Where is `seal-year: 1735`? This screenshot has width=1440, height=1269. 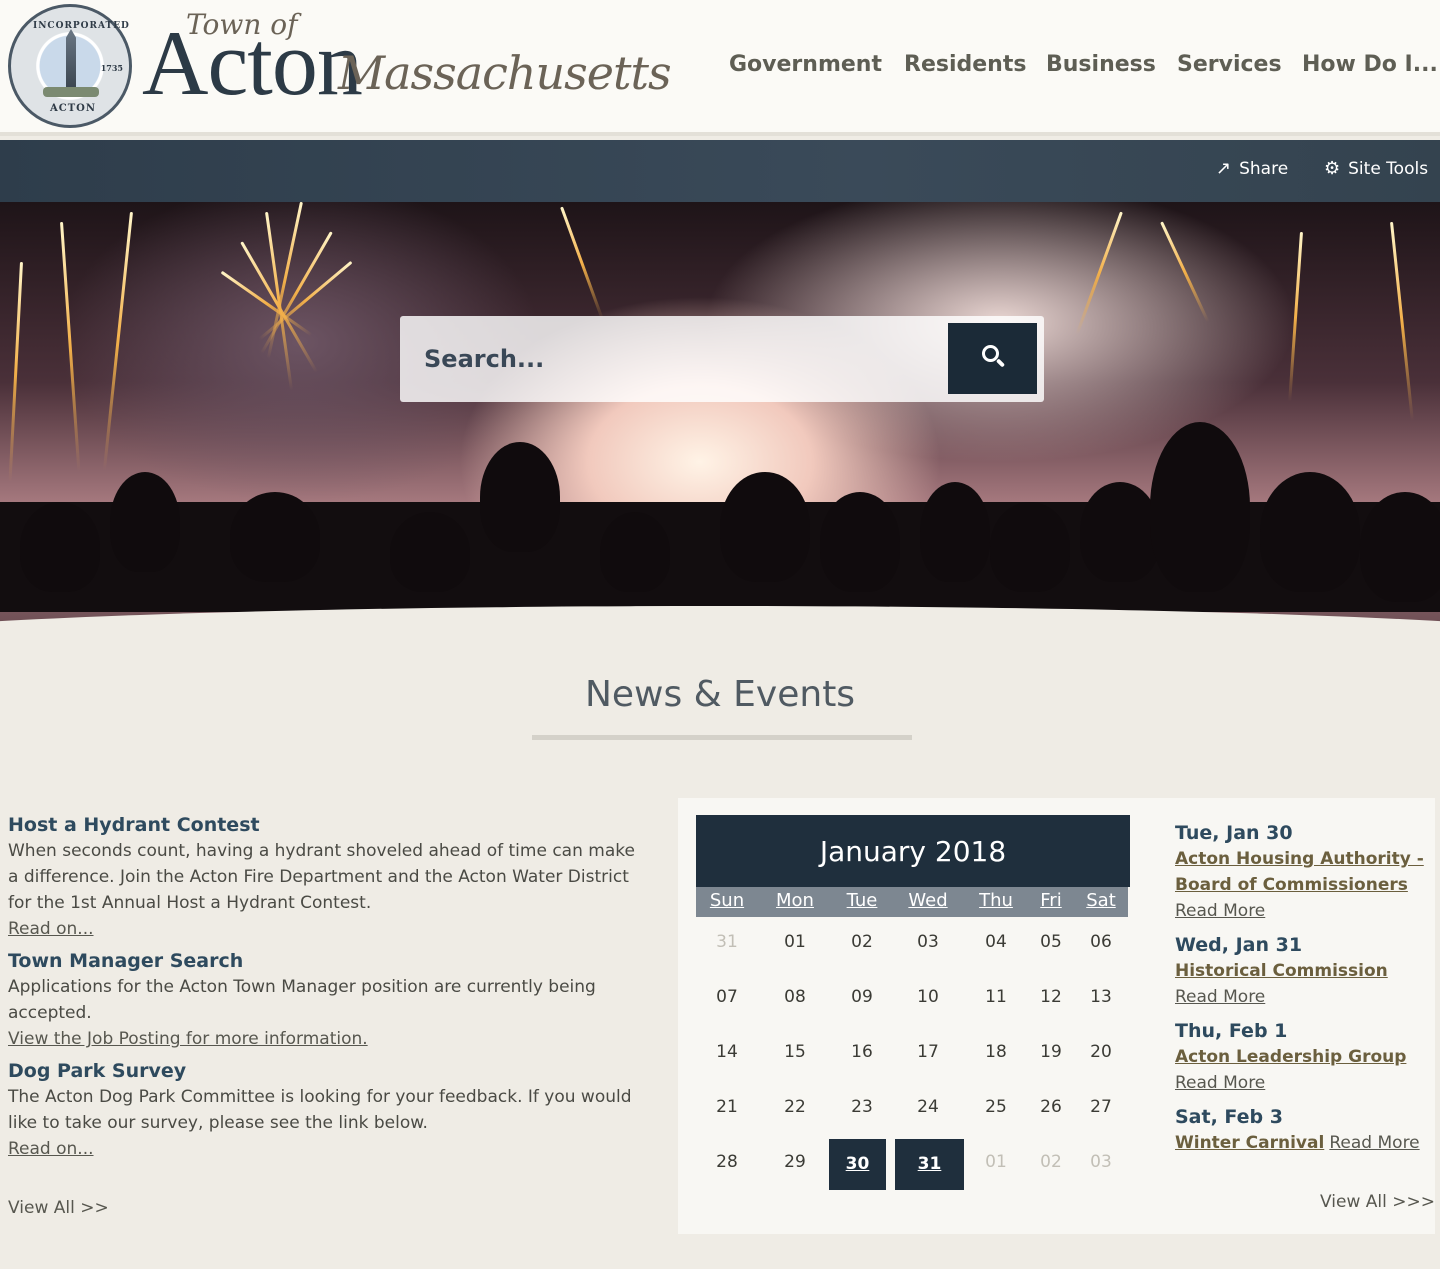 seal-year: 1735 is located at coordinates (111, 68).